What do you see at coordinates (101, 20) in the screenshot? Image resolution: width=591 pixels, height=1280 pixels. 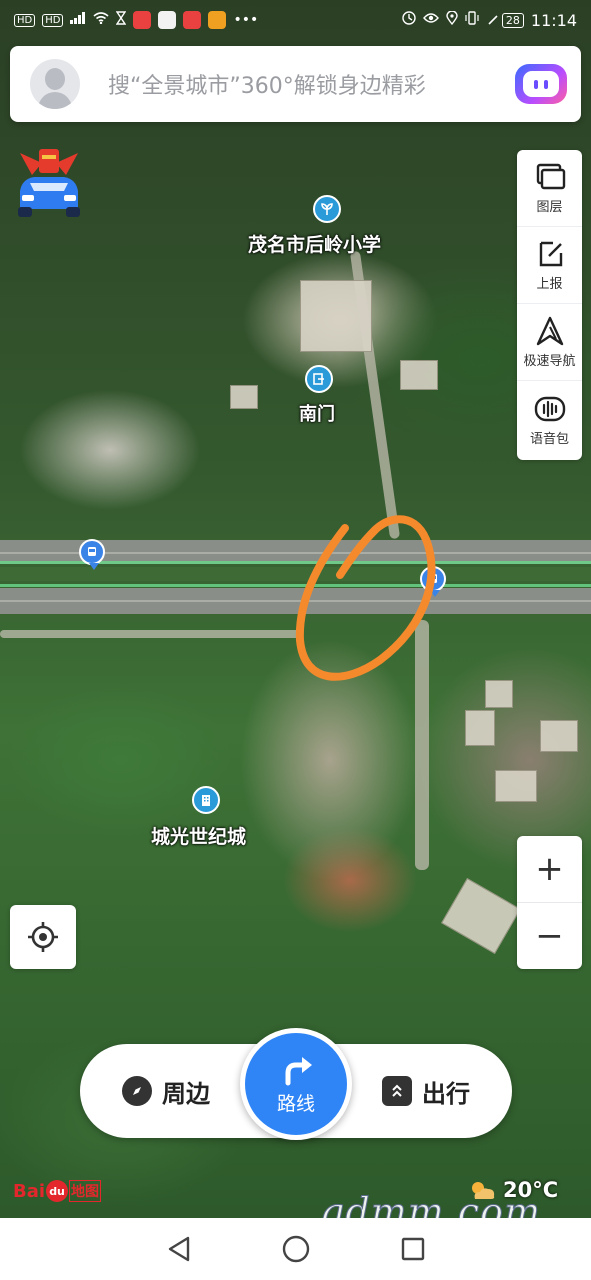 I see `wifi-icon` at bounding box center [101, 20].